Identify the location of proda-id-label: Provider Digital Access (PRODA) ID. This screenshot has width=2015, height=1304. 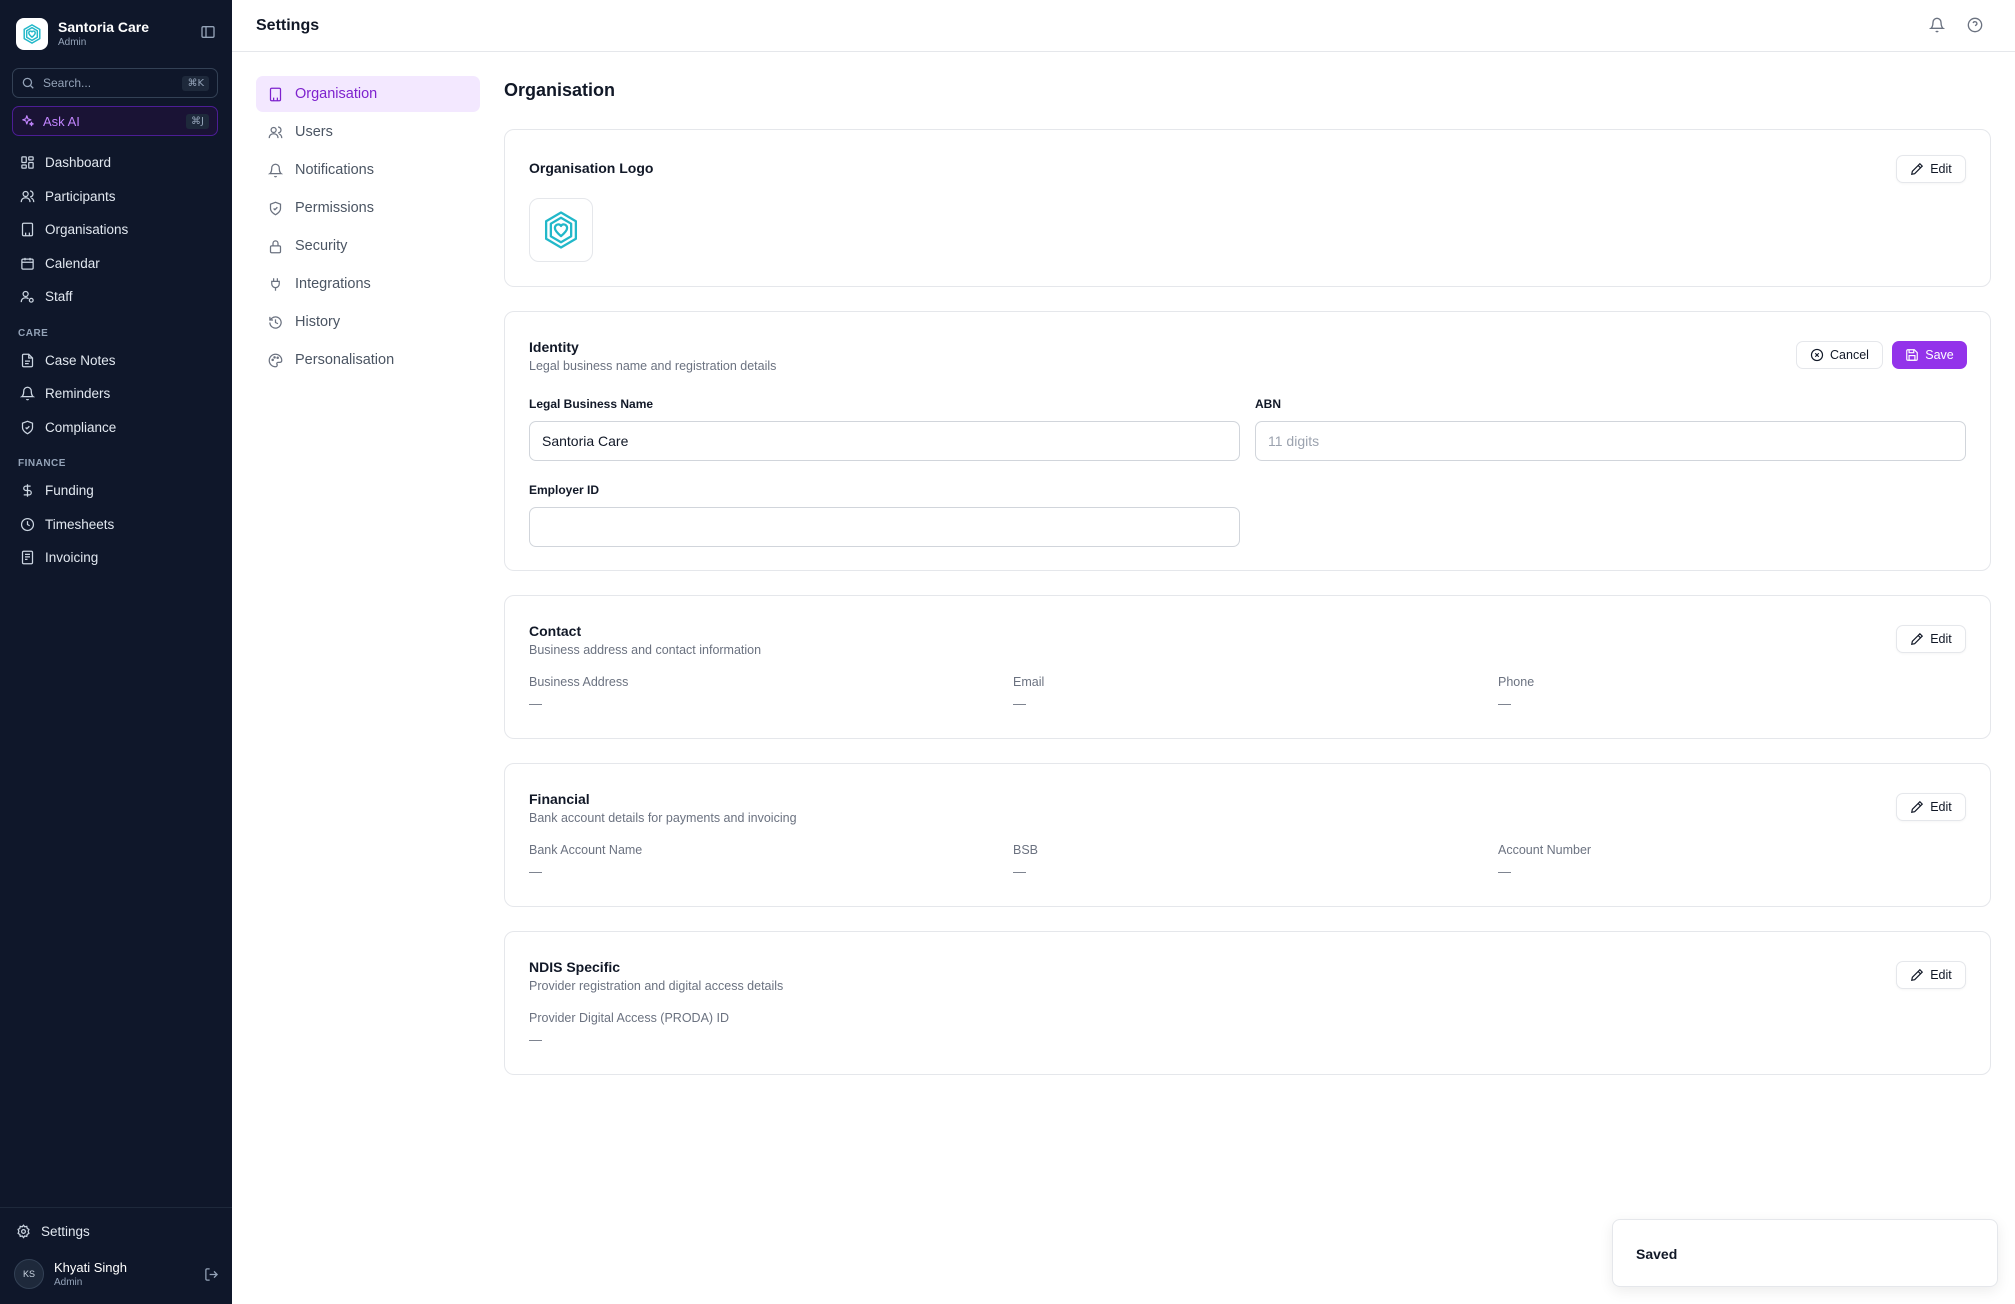
(629, 1018).